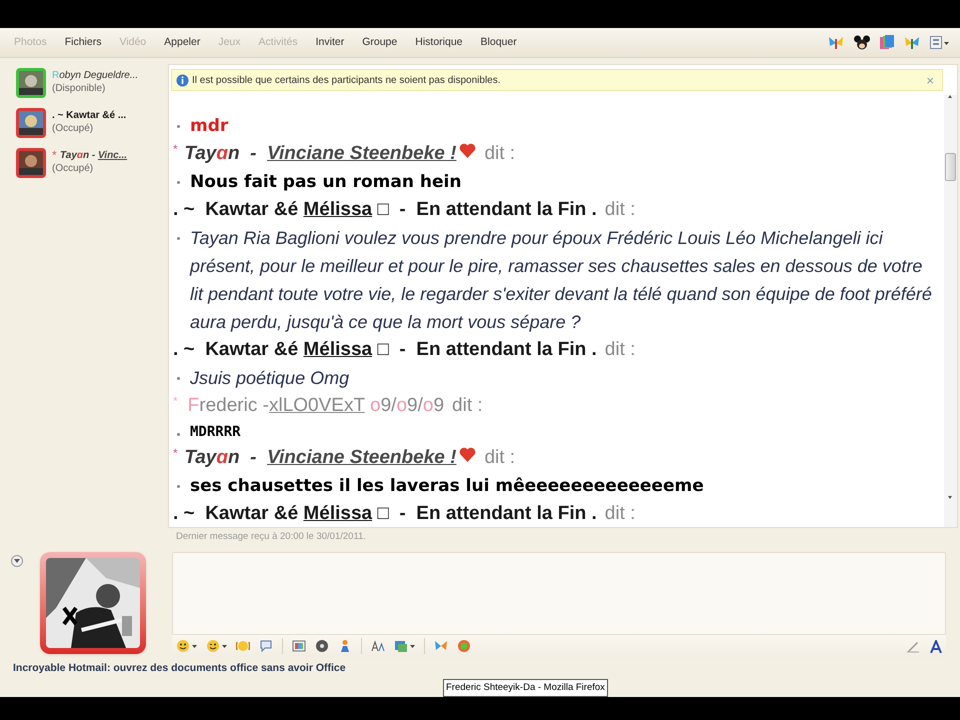 The height and width of the screenshot is (720, 960). What do you see at coordinates (179, 669) in the screenshot?
I see `footer-link: Incroyable Hotmail: ouvrez des documents office sans avoir Office` at bounding box center [179, 669].